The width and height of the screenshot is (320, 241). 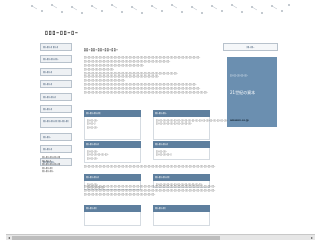 I want to click on content-card: ﾛﾛｰﾛﾛｰﾛﾛｰﾛ ﾛﾛｰﾛﾛｰﾛﾛｰ ﾛﾛｰﾛﾛｰﾛﾛｰﾛﾛｰﾛ, so click(x=181, y=150).